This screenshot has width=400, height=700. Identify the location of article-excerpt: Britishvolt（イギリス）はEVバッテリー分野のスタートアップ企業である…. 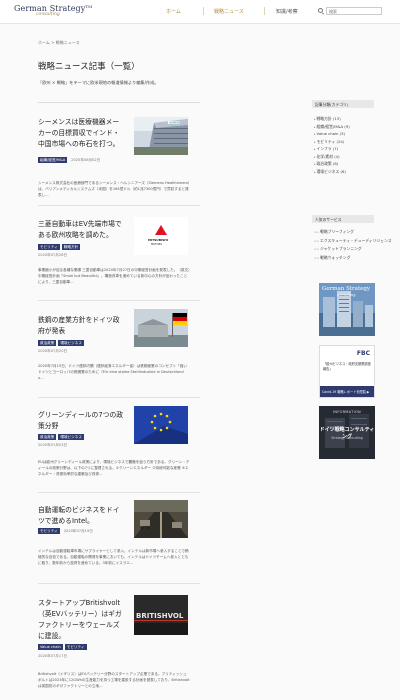
(114, 680).